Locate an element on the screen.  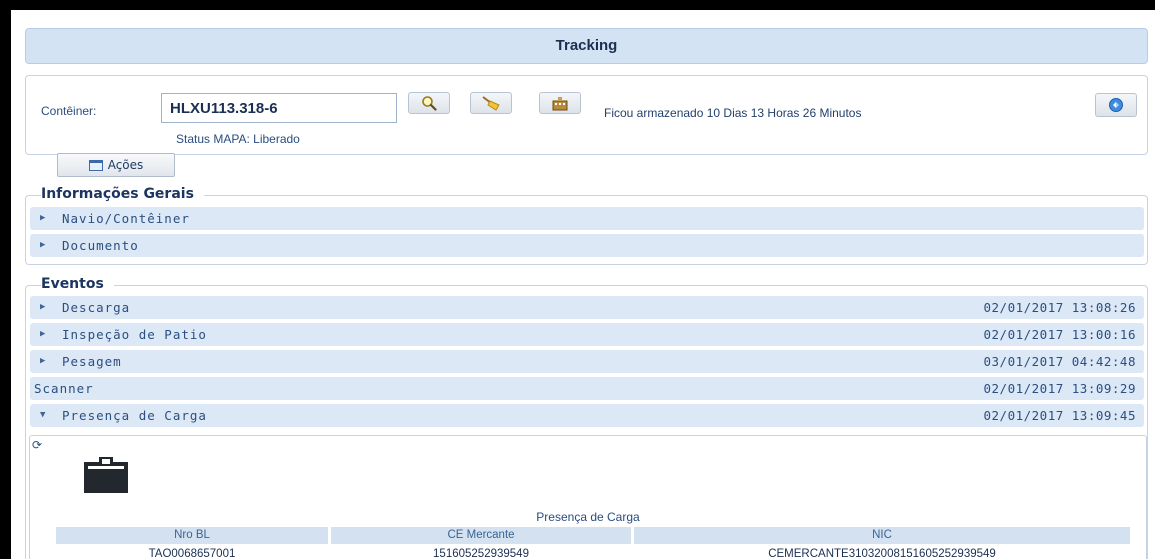
acoes-label: Ações is located at coordinates (125, 165).